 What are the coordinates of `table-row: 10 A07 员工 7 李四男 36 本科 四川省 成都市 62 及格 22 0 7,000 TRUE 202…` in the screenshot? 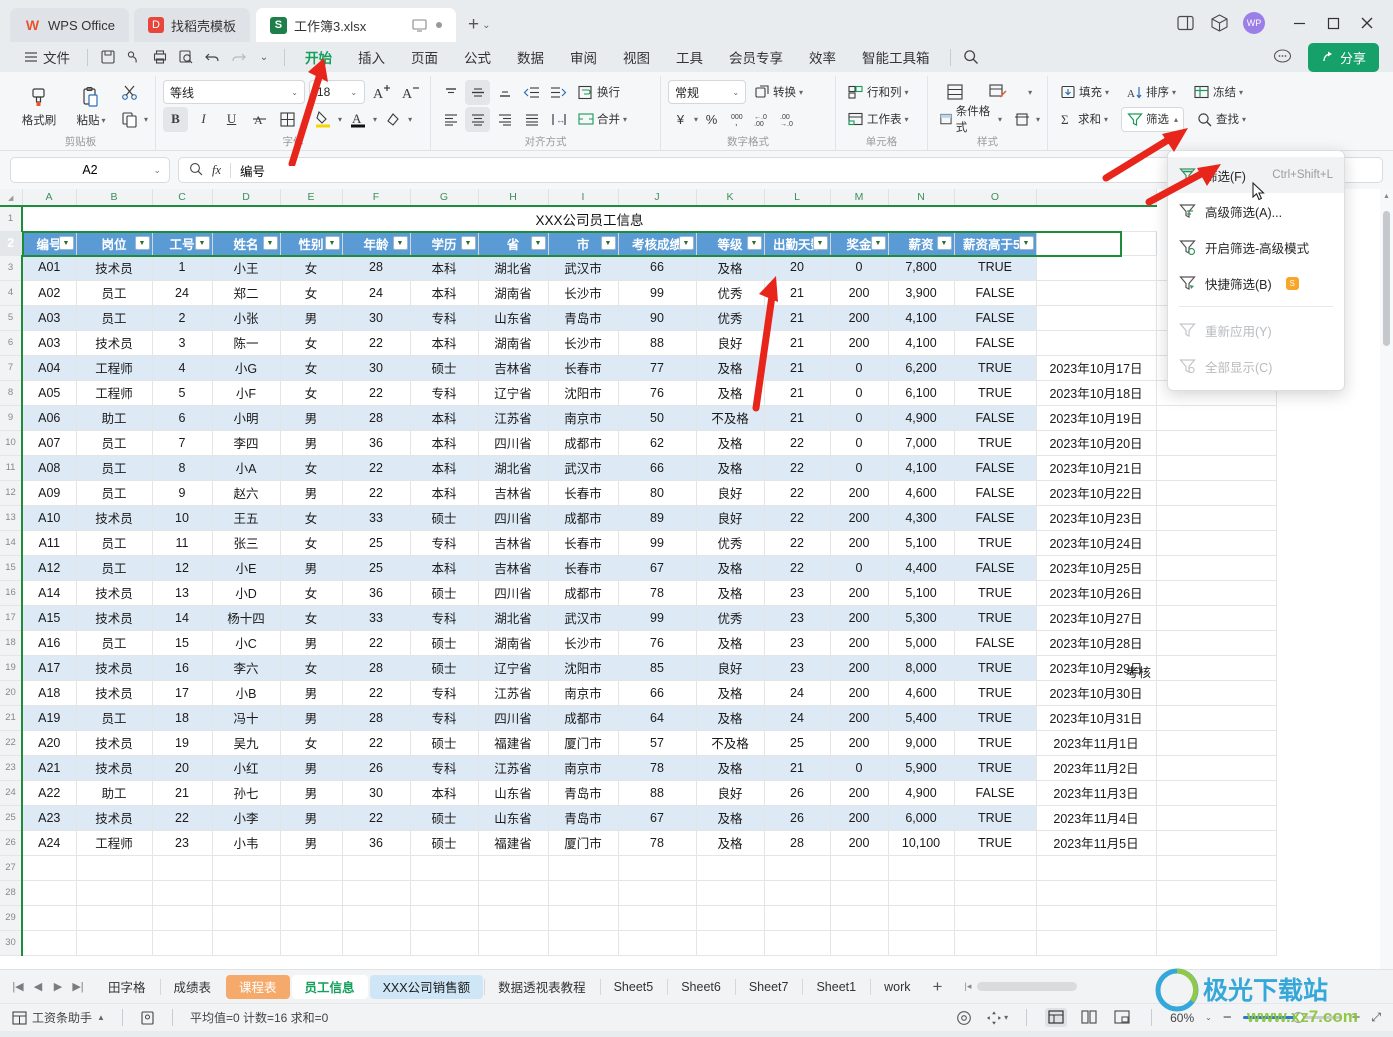 It's located at (638, 443).